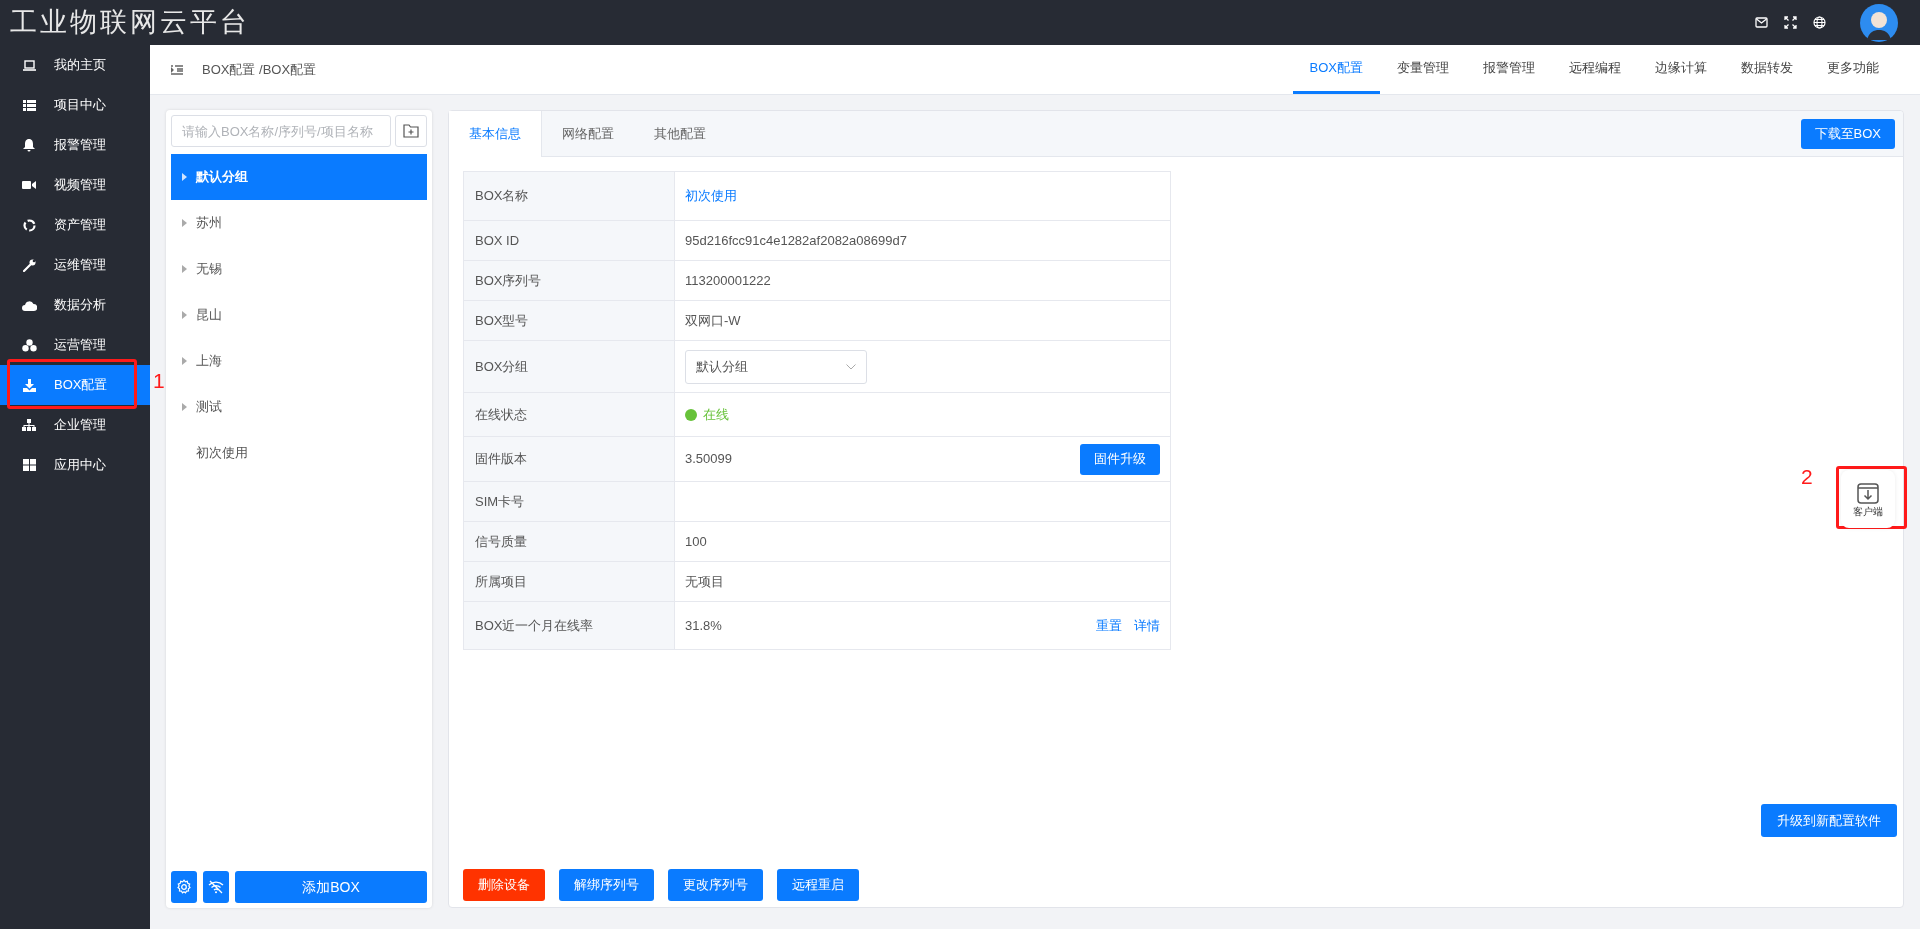 The image size is (1920, 929). What do you see at coordinates (818, 885) in the screenshot?
I see `action-button: 远程重启` at bounding box center [818, 885].